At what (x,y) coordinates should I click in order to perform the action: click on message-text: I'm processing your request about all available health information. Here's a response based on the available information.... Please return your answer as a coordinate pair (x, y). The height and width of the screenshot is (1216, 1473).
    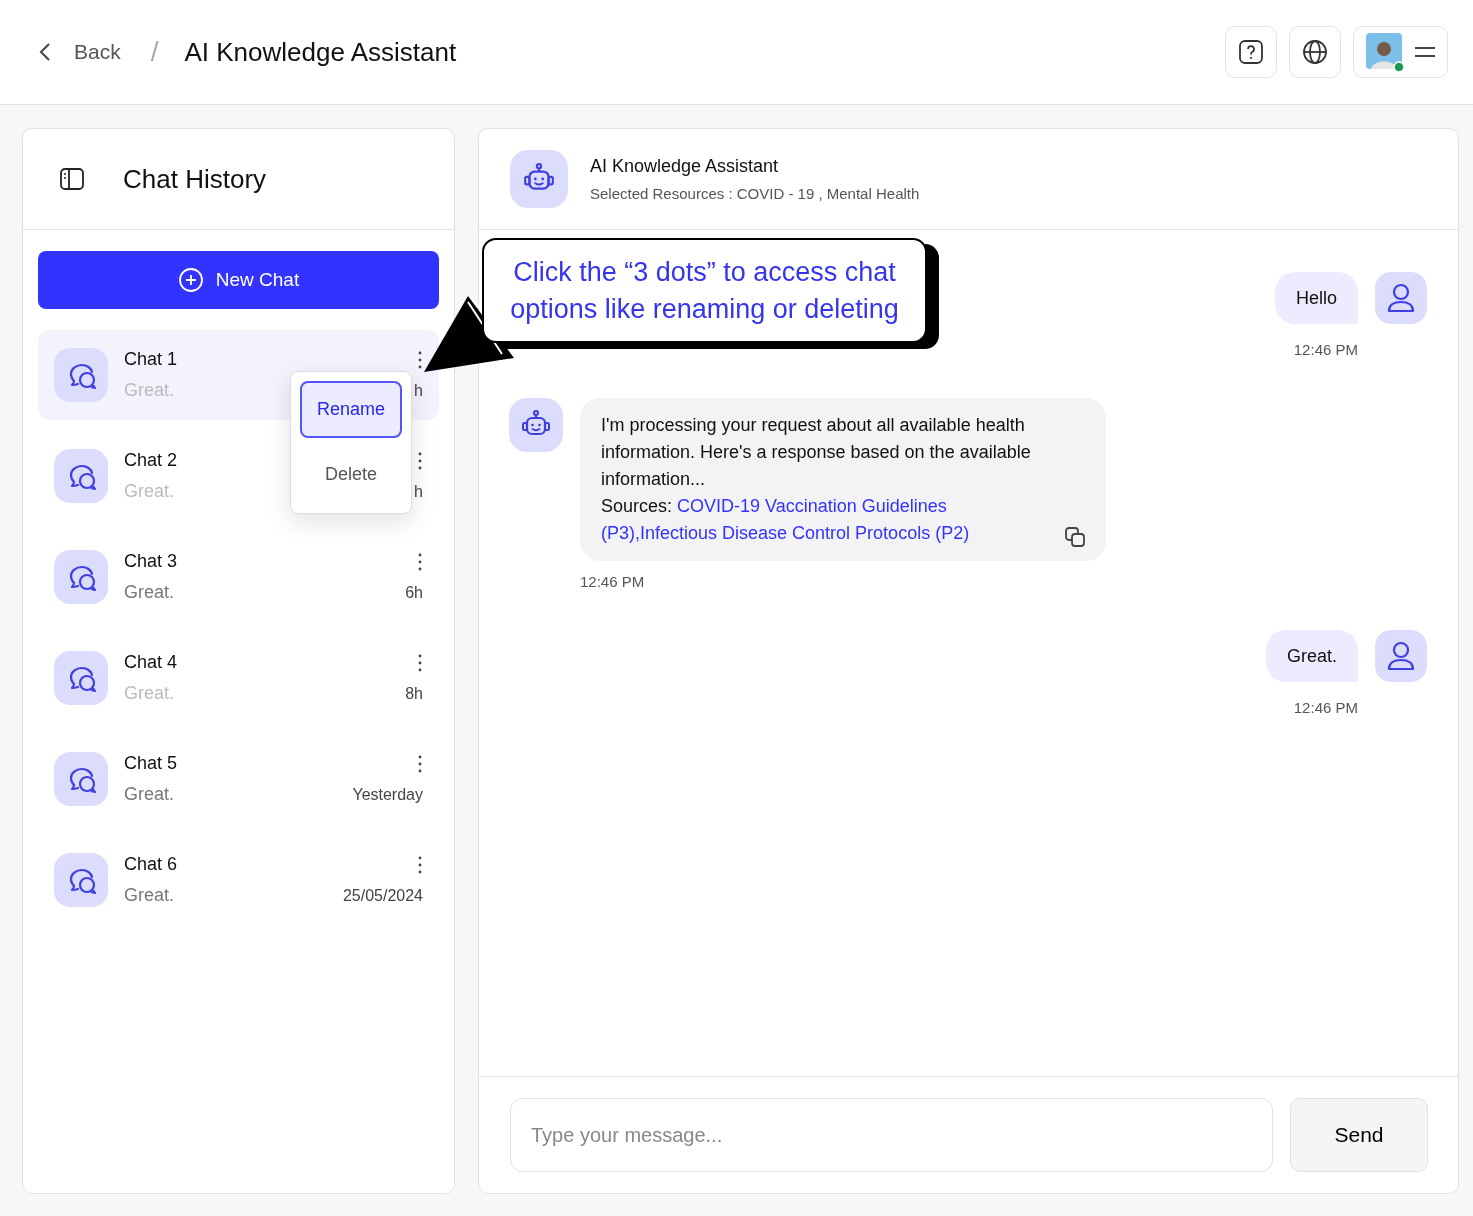
    Looking at the image, I should click on (816, 452).